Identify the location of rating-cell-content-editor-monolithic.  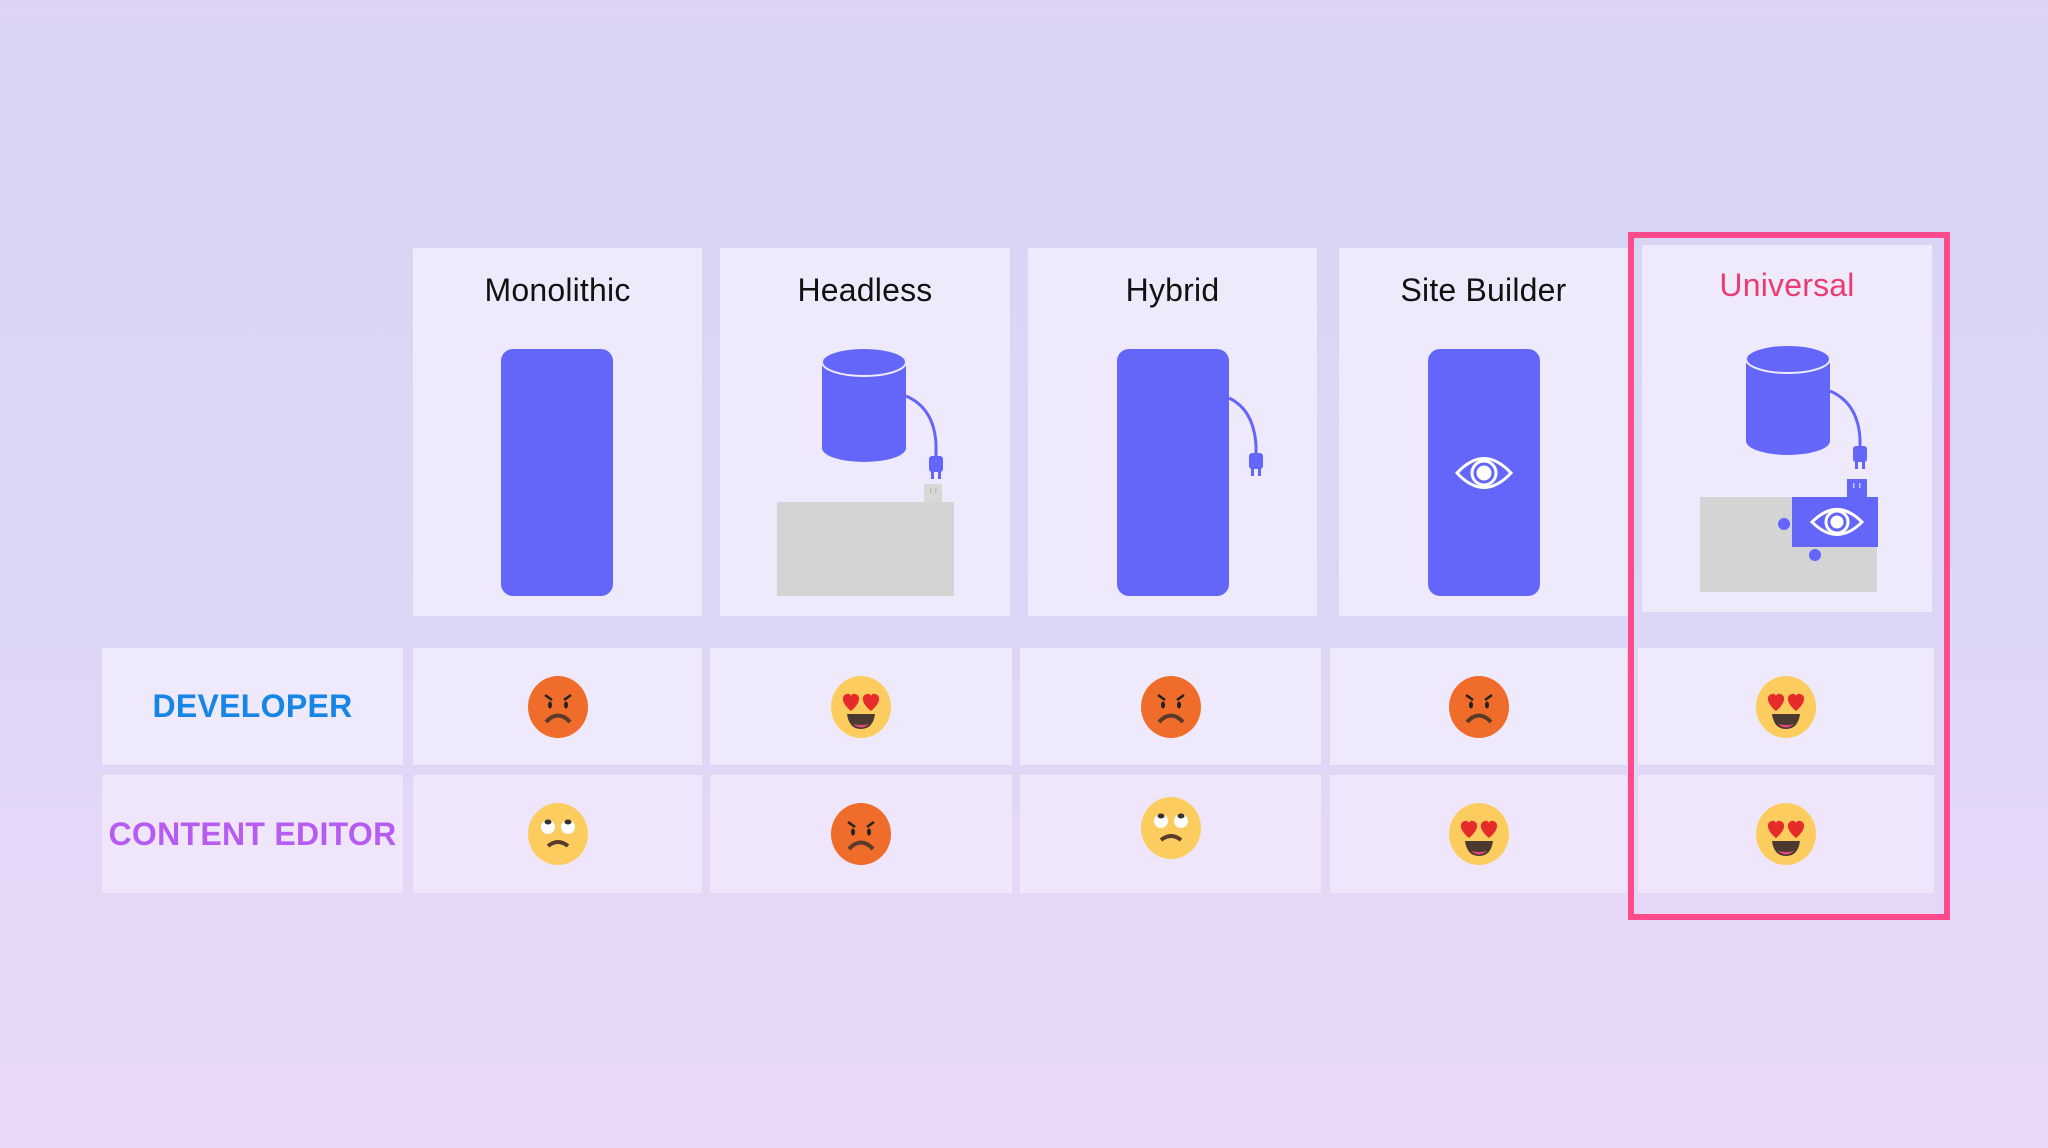
(557, 834).